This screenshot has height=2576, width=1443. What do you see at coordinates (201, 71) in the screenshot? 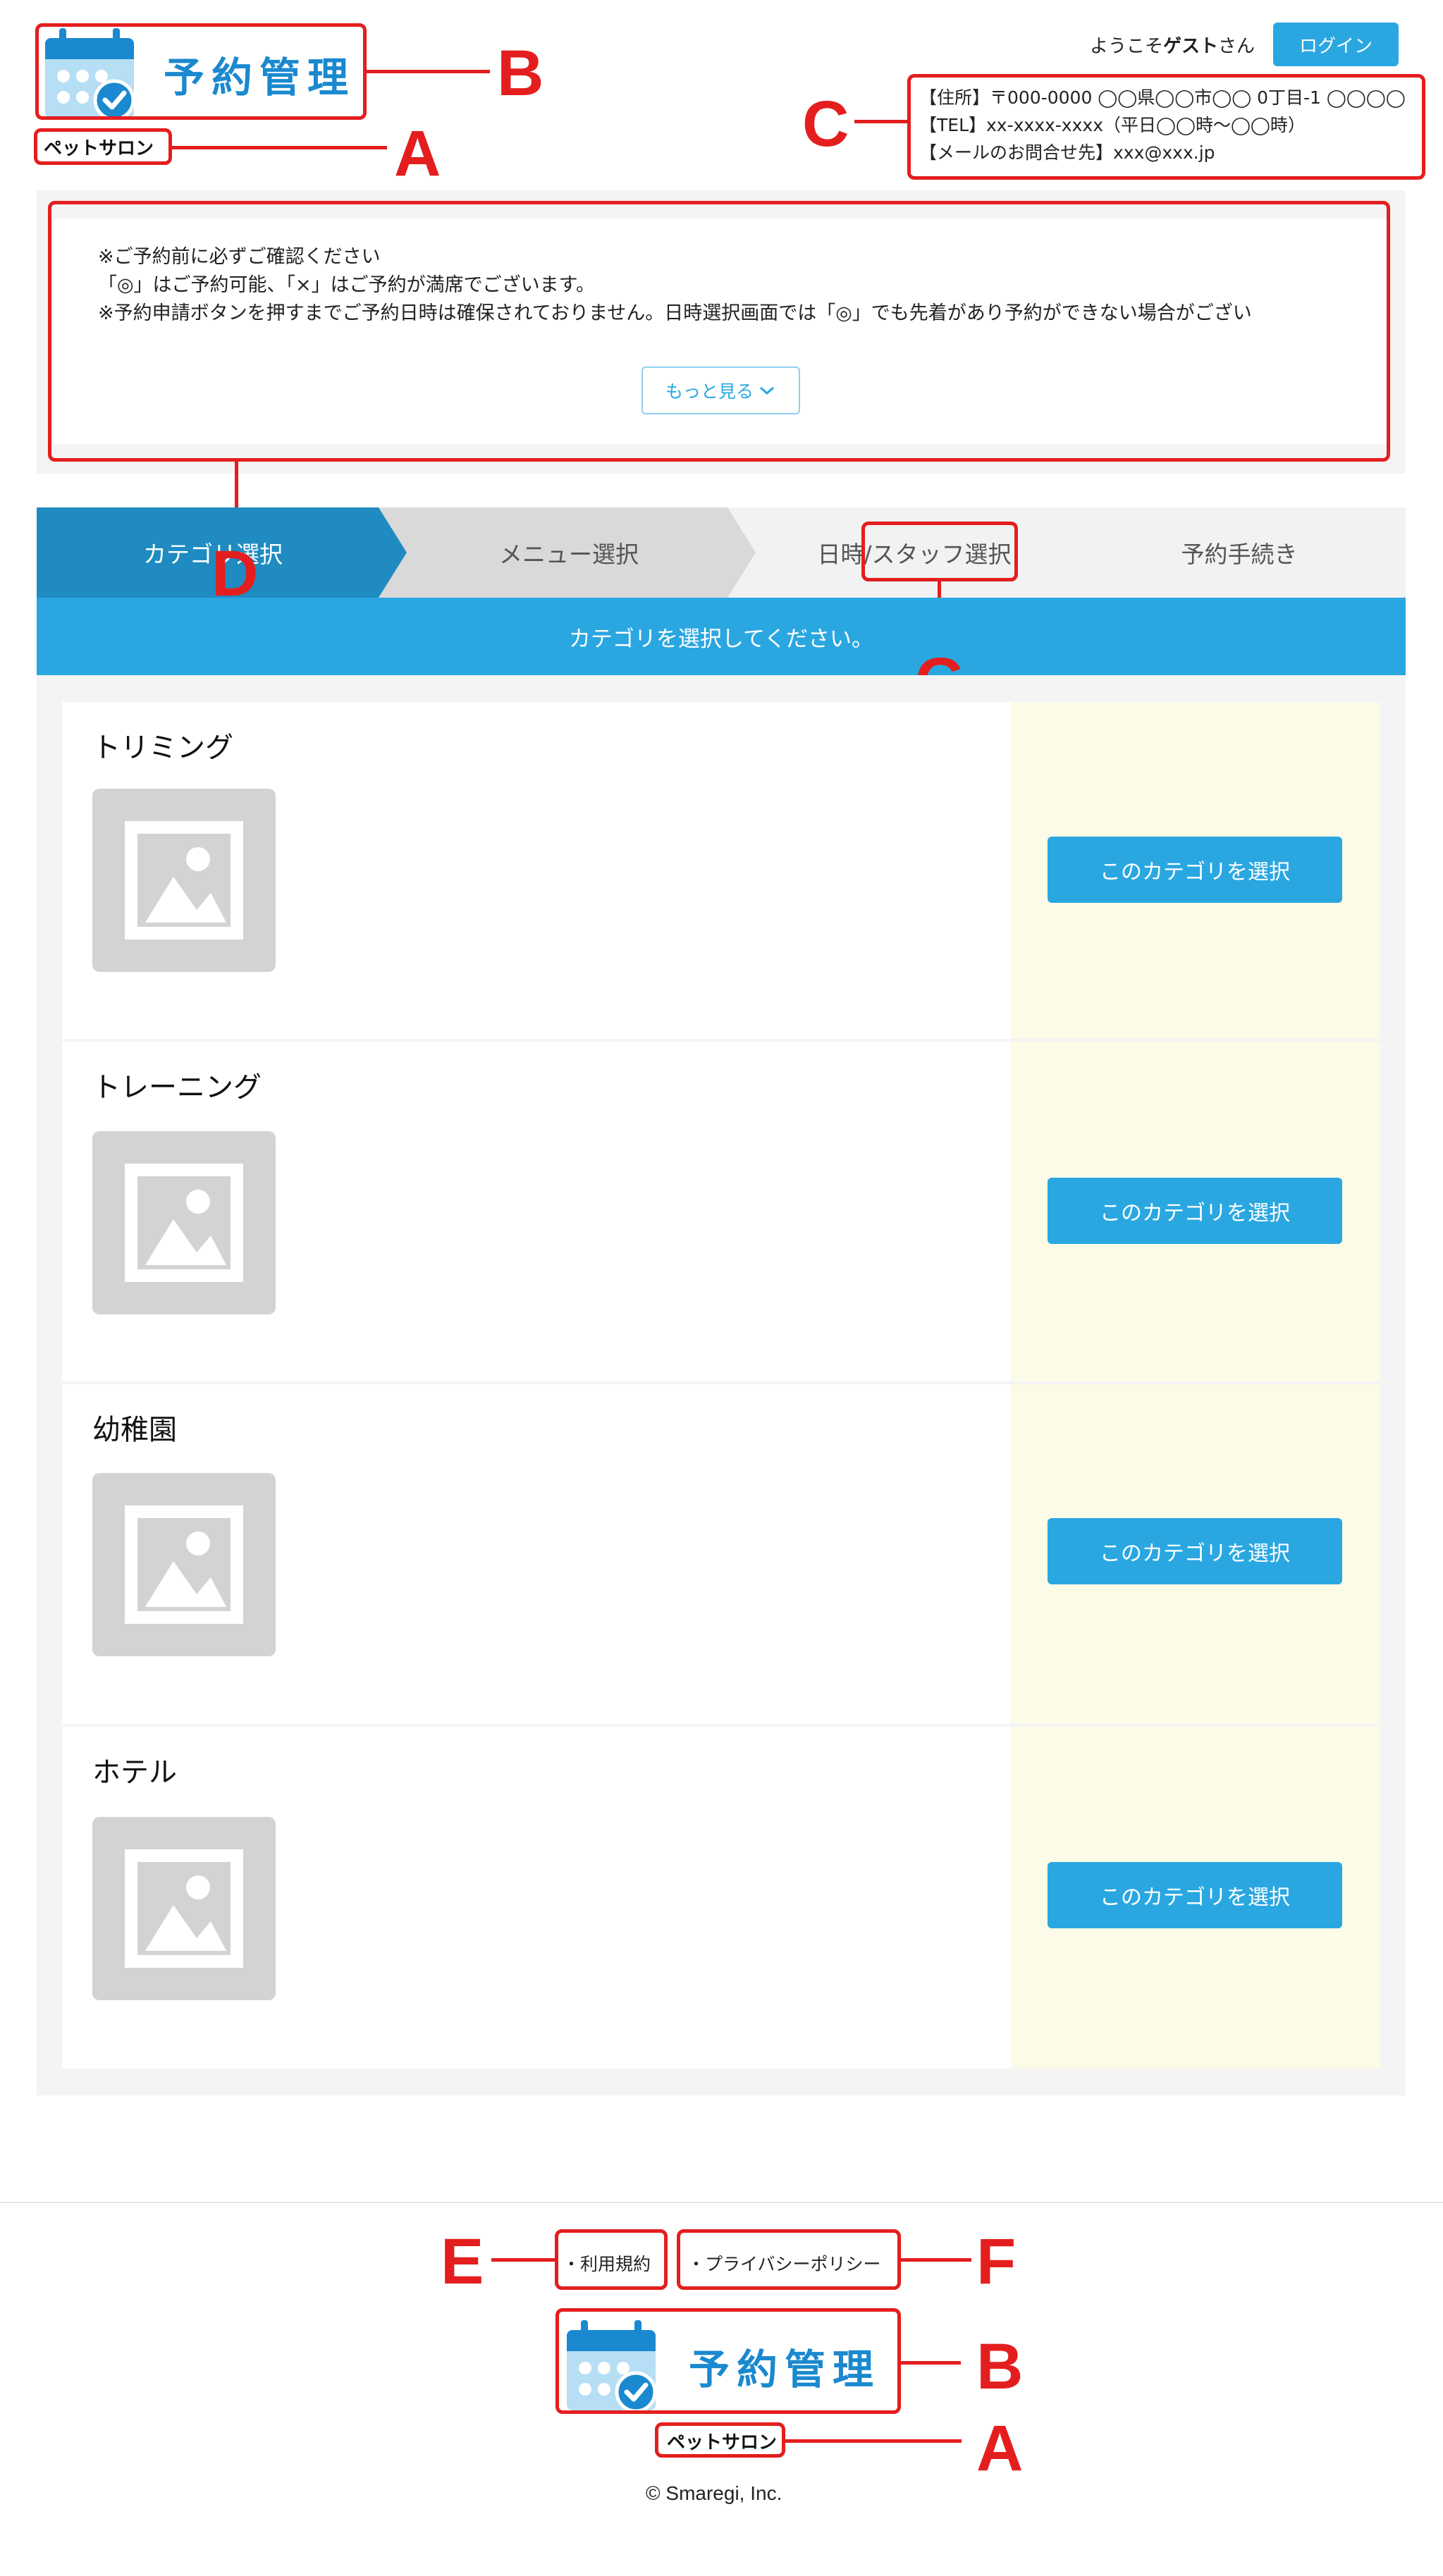
I see `annotation-box-b` at bounding box center [201, 71].